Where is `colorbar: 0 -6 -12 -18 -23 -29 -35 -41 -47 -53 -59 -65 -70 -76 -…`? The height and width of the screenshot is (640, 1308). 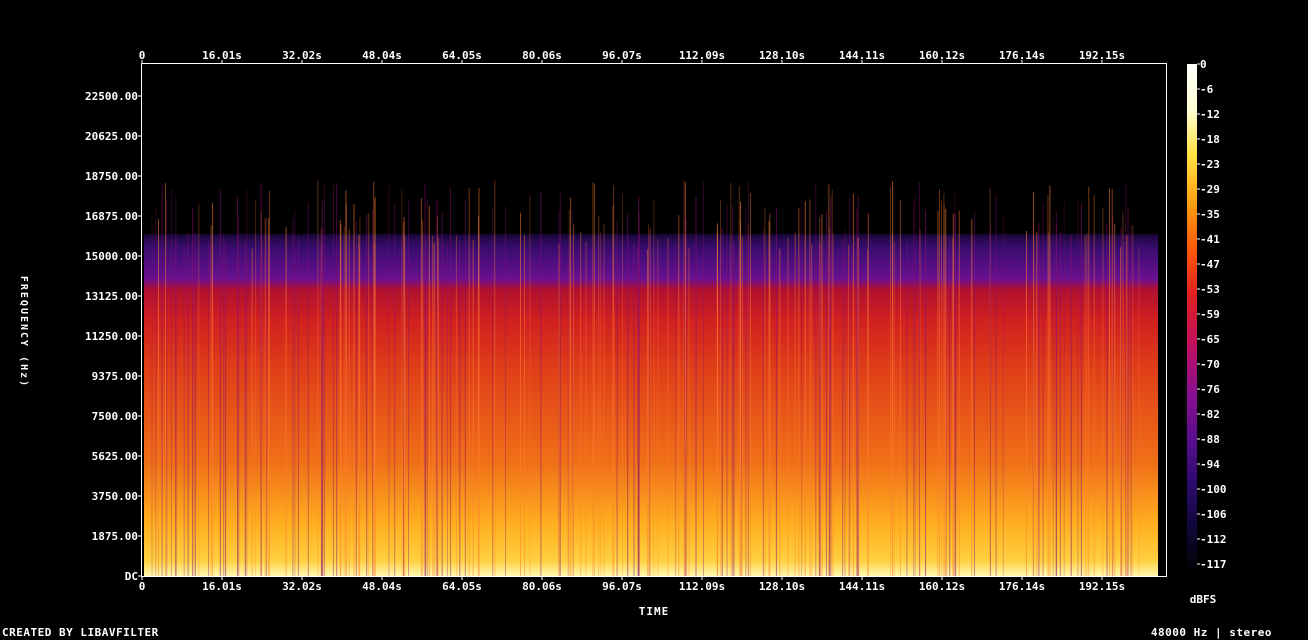 colorbar: 0 -6 -12 -18 -23 -29 -35 -41 -47 -53 -59 -65 -70 -76 -… is located at coordinates (1207, 332).